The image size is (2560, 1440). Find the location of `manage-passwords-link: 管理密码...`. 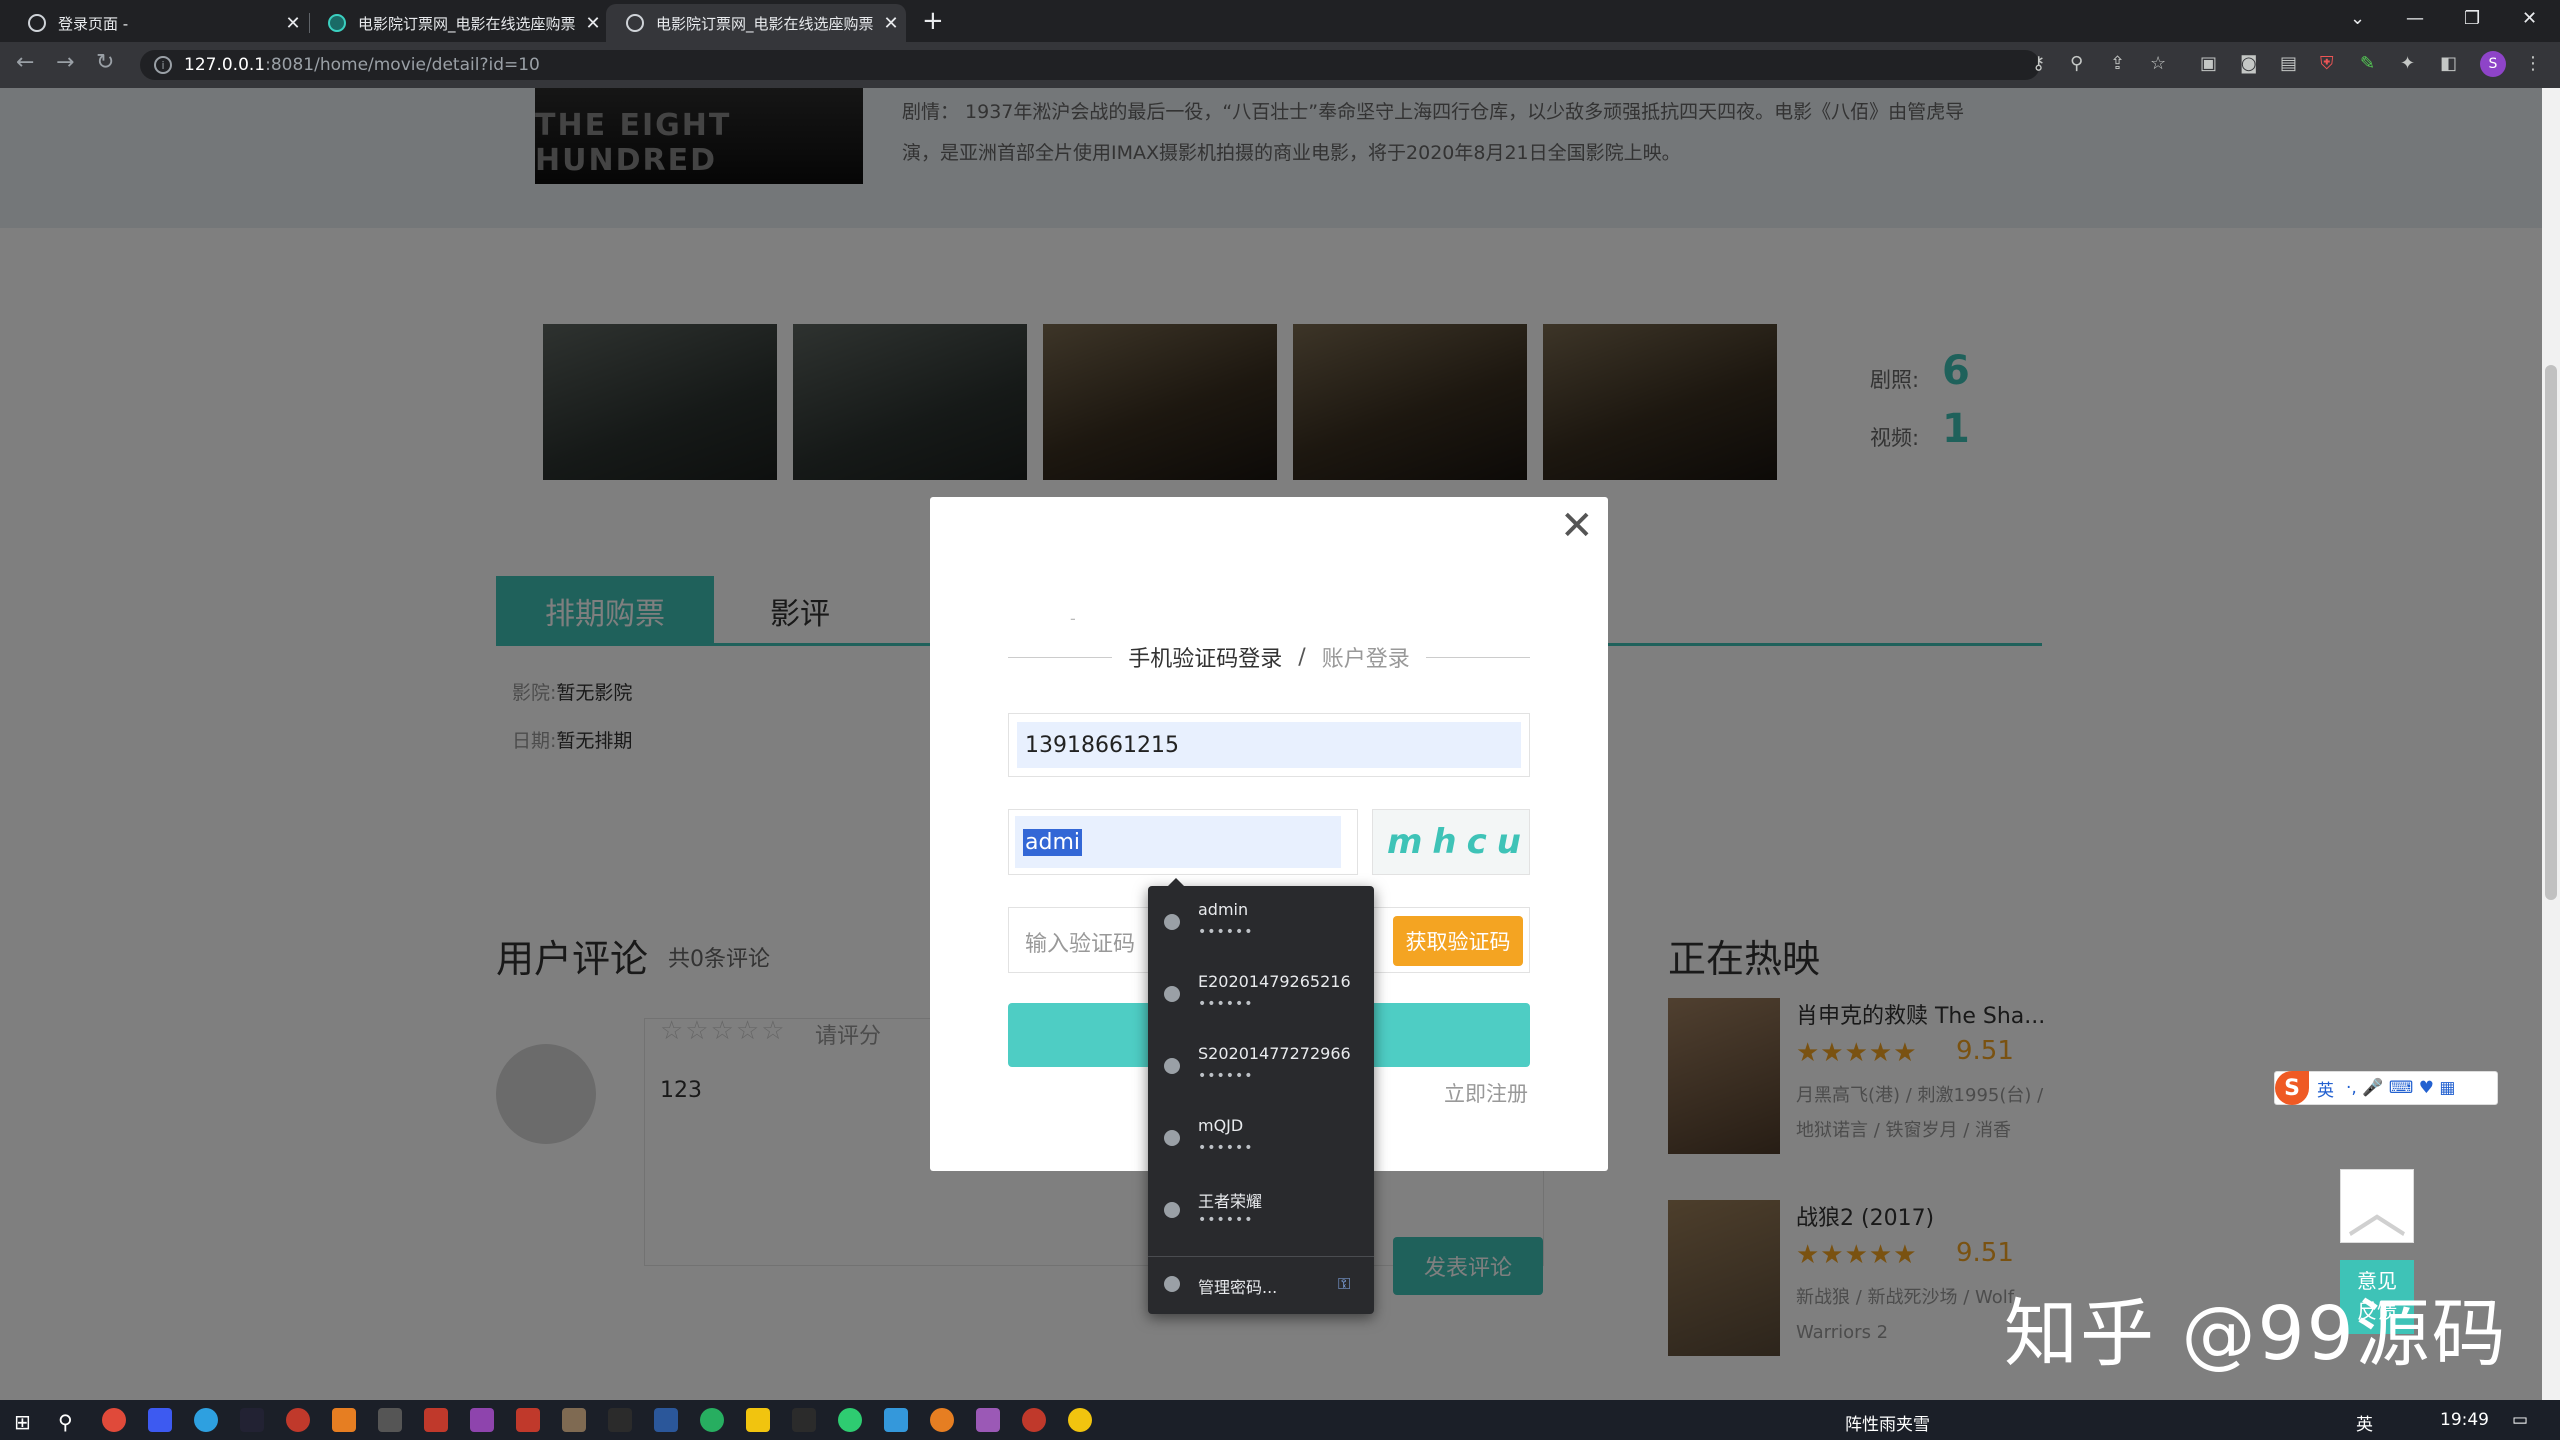

manage-passwords-link: 管理密码... is located at coordinates (1237, 1286).